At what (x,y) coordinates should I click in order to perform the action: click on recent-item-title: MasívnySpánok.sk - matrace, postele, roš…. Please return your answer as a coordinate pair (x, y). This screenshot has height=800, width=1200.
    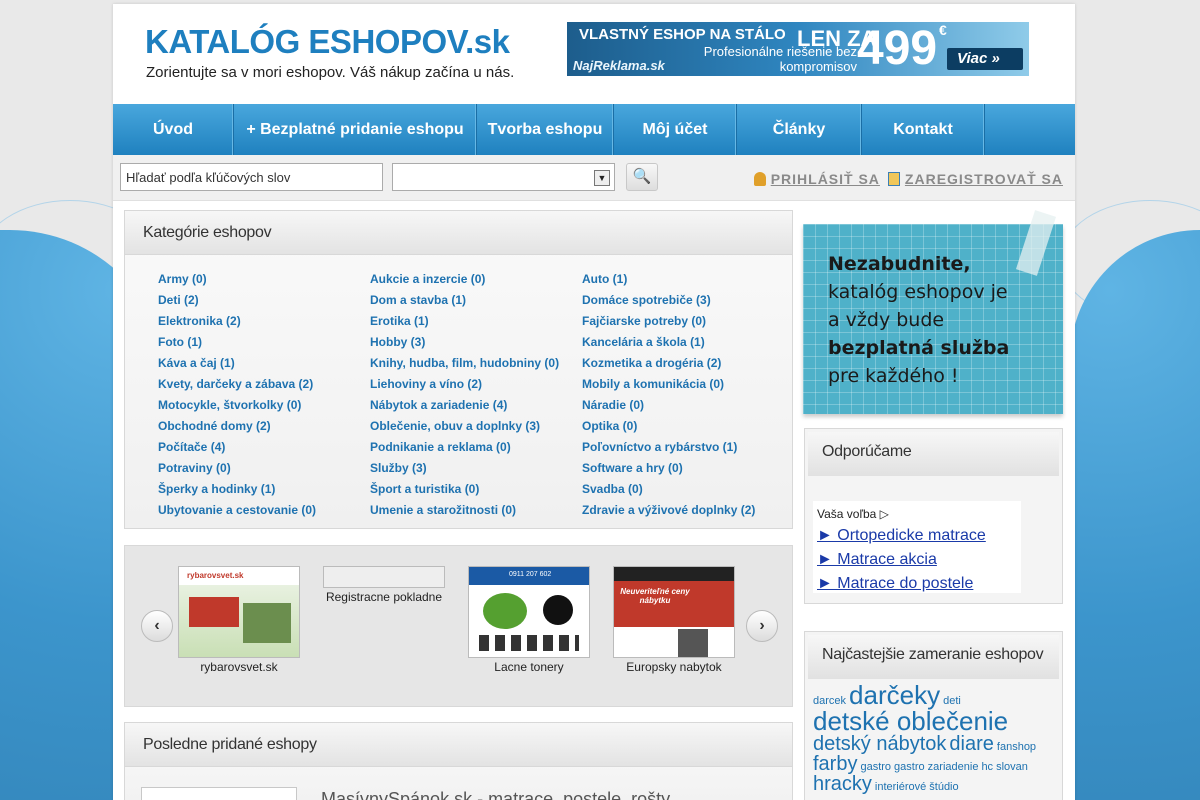
    Looking at the image, I should click on (495, 794).